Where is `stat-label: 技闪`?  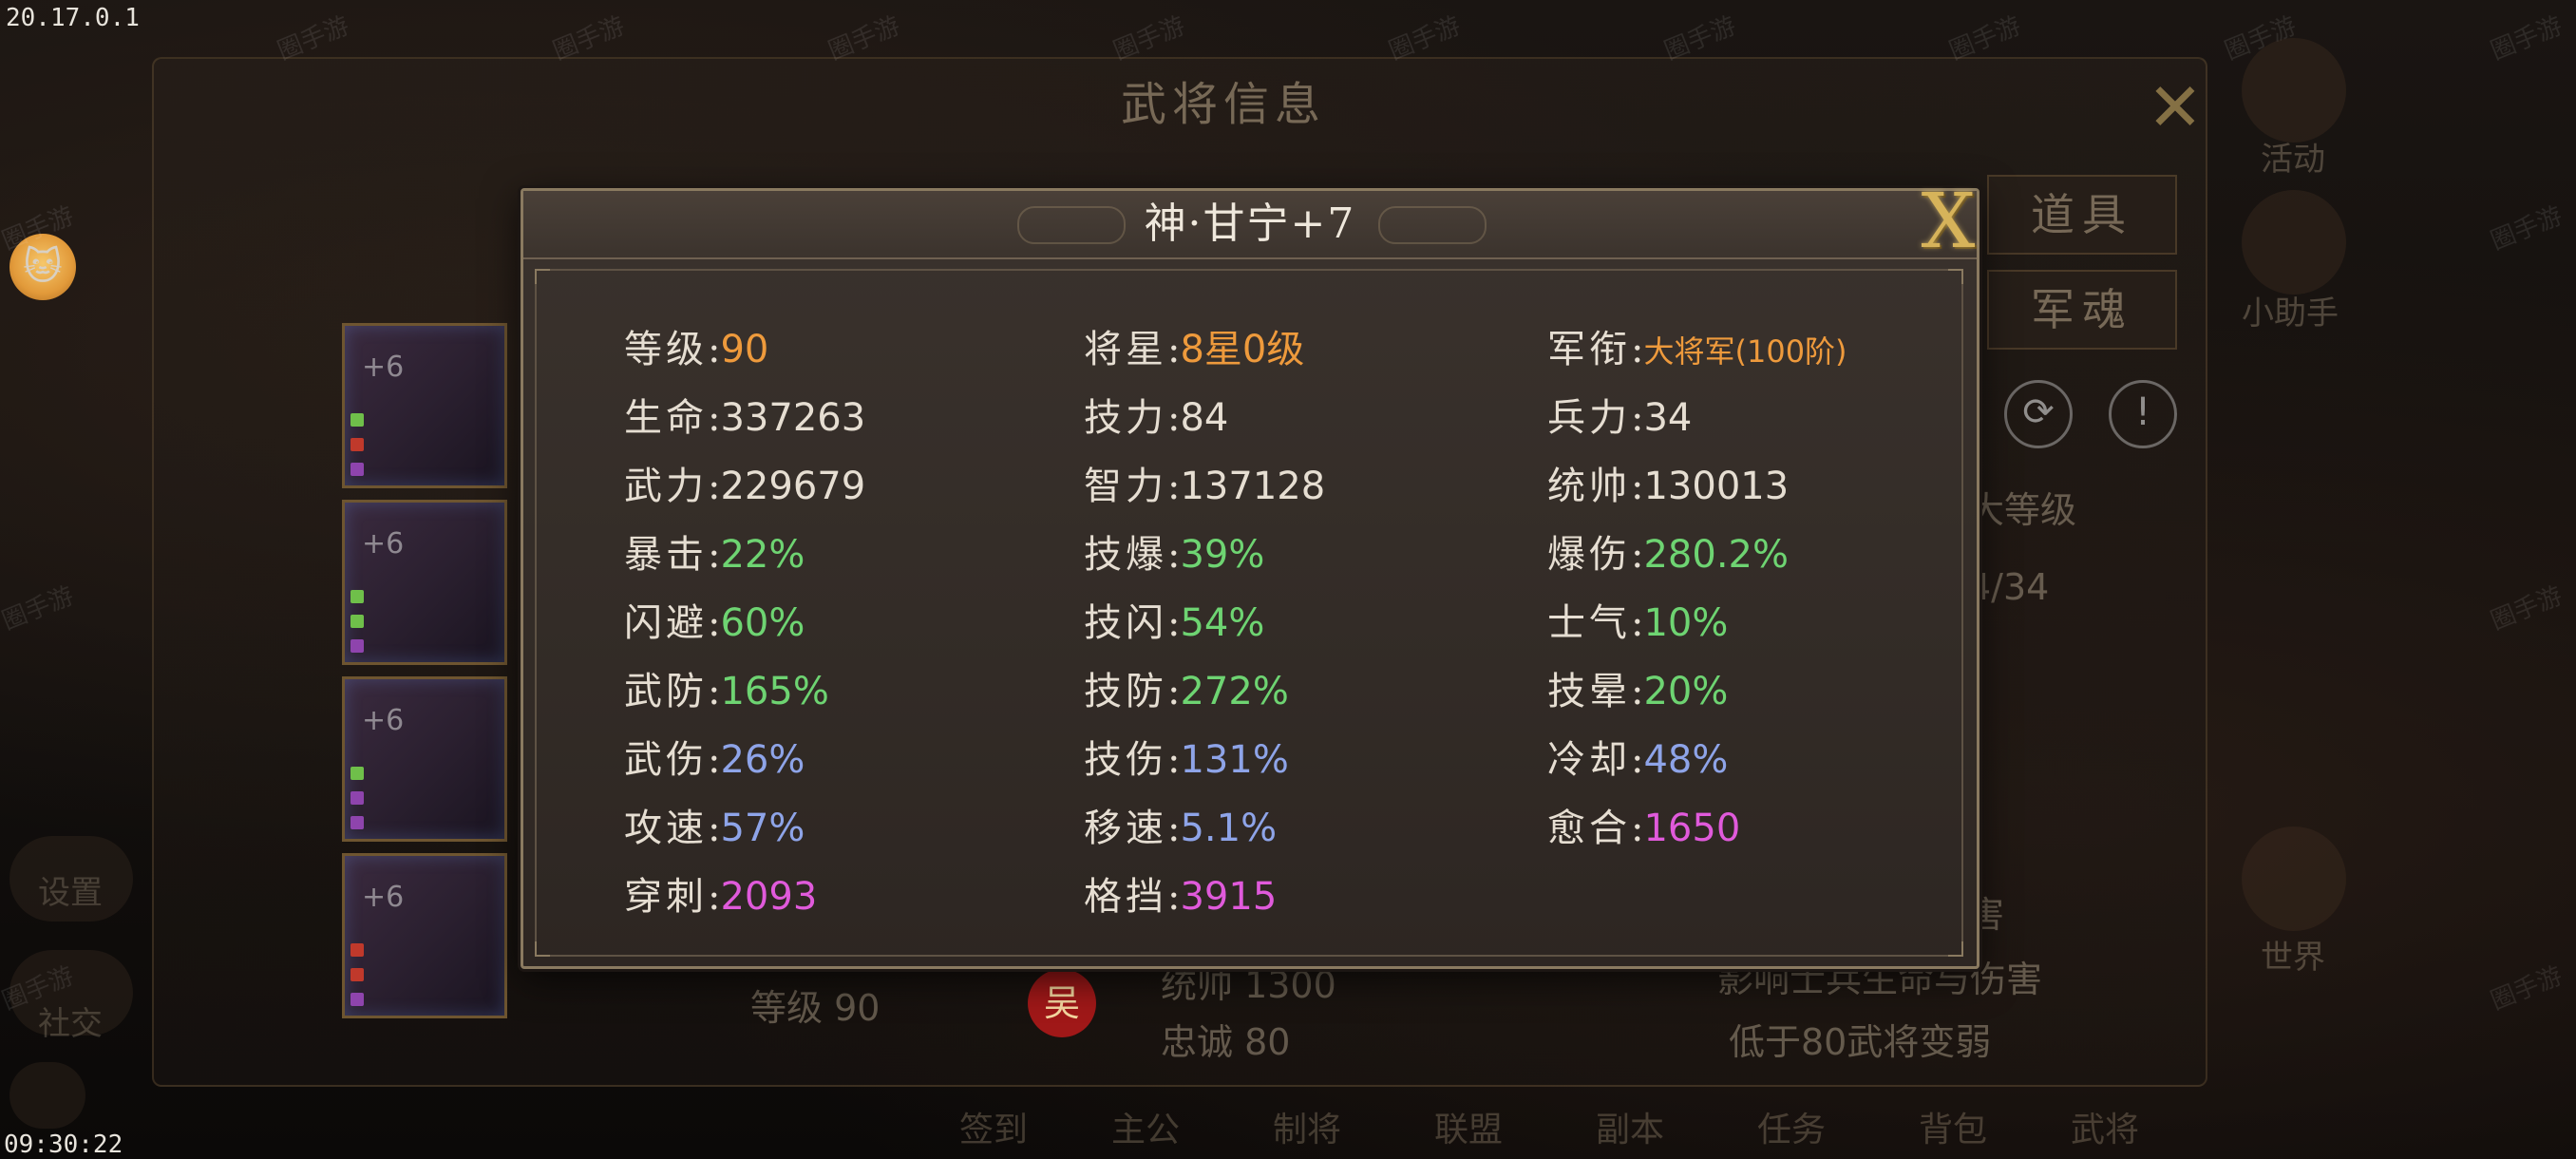
stat-label: 技闪 is located at coordinates (1125, 623).